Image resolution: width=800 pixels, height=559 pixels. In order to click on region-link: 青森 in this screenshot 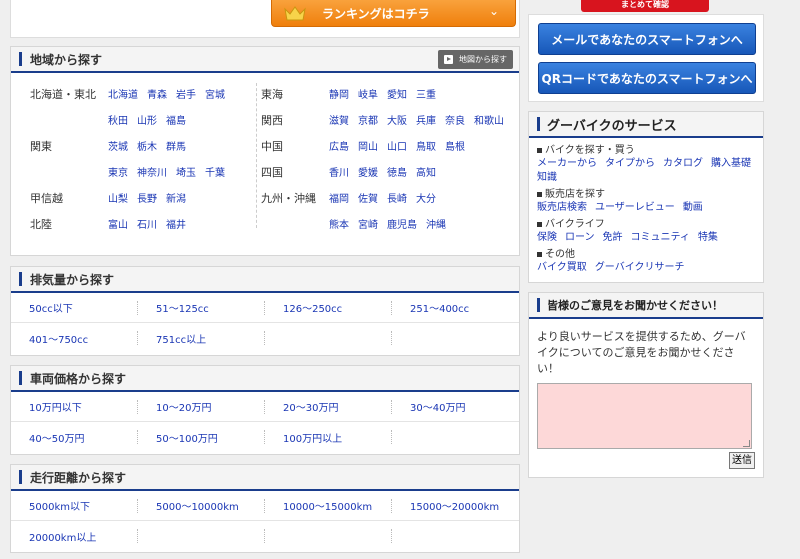, I will do `click(157, 93)`.